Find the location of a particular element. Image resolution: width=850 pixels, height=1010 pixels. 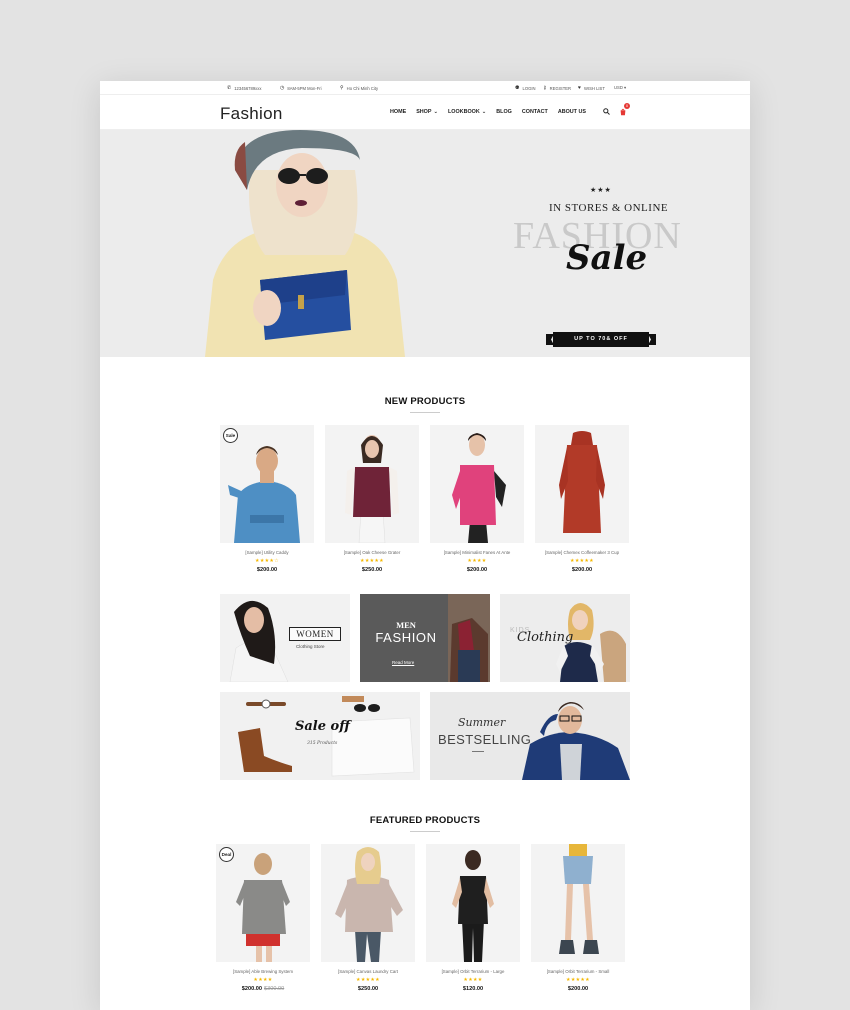

read-more-link: Read More is located at coordinates (403, 662).